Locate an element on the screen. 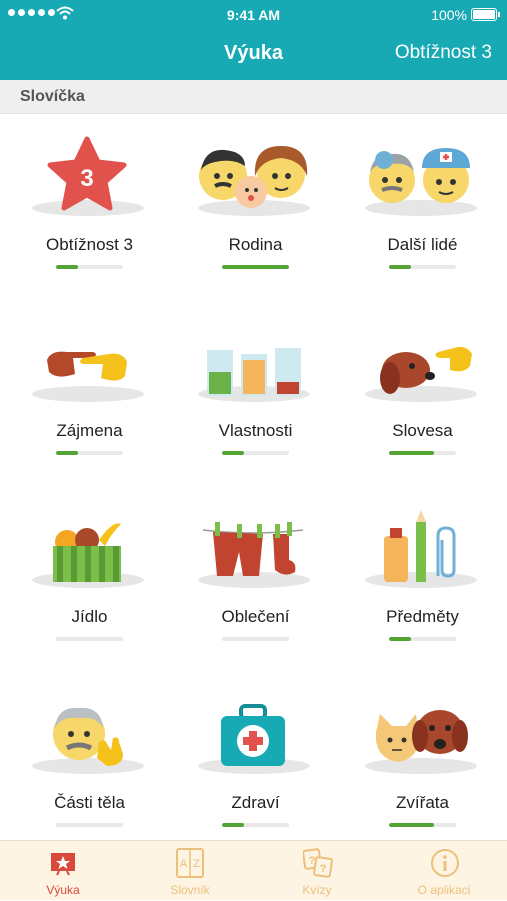  category-label: Oblečení is located at coordinates (255, 616).